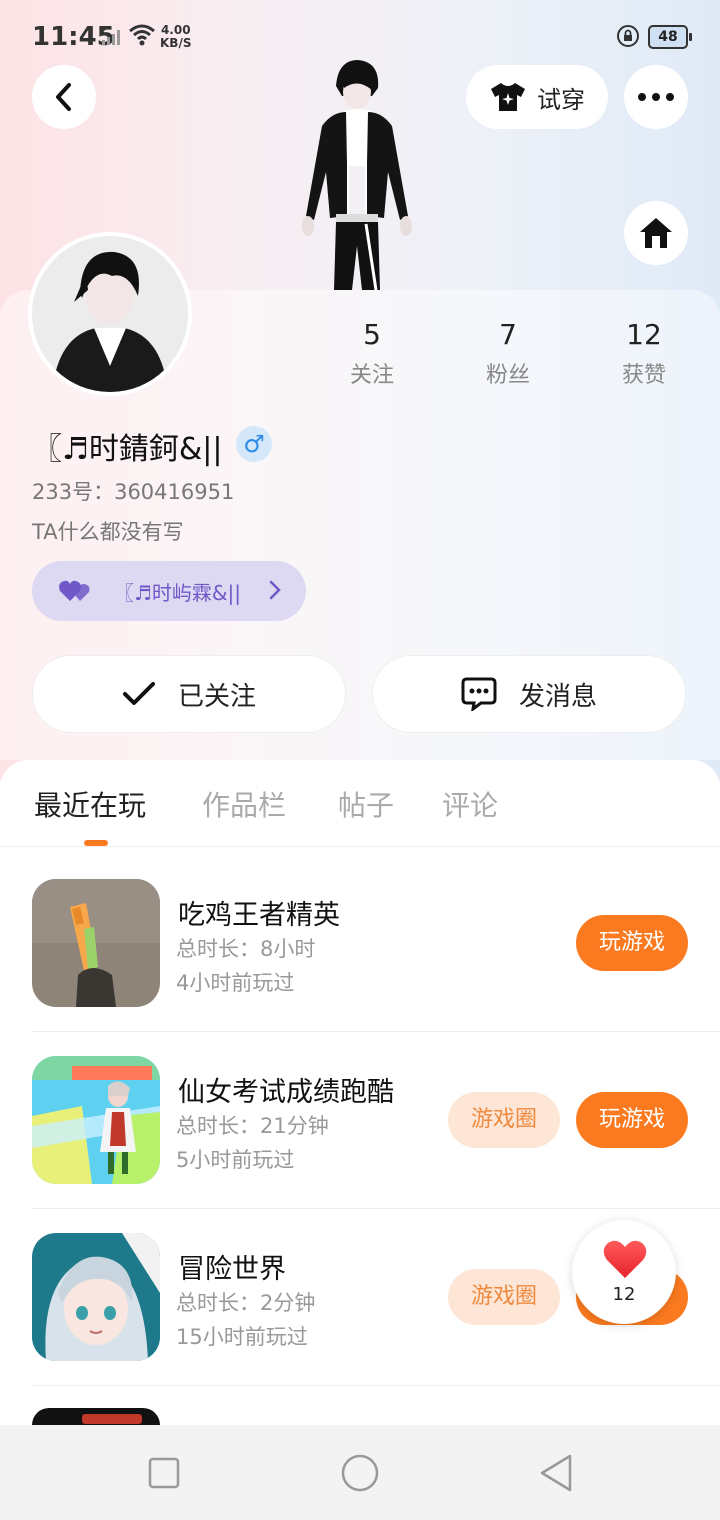  Describe the element at coordinates (90, 804) in the screenshot. I see `tab-recently-played: 最近在玩` at that location.